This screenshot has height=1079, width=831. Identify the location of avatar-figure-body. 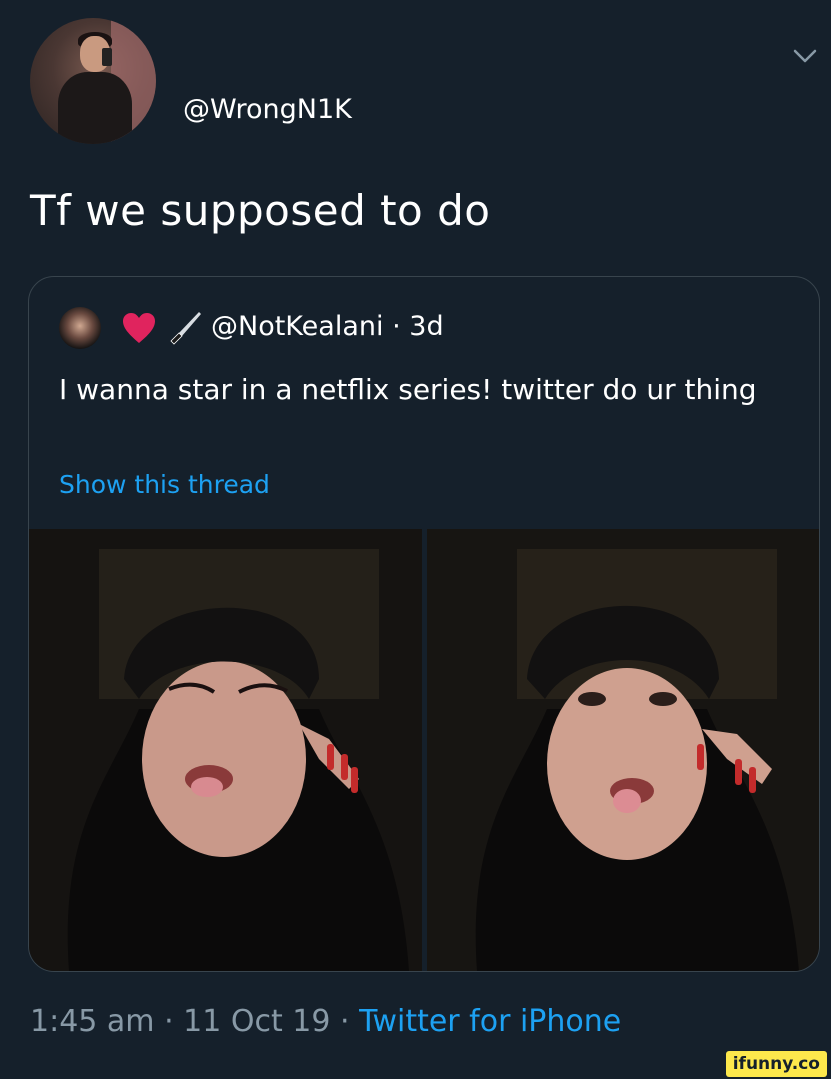
(95, 108).